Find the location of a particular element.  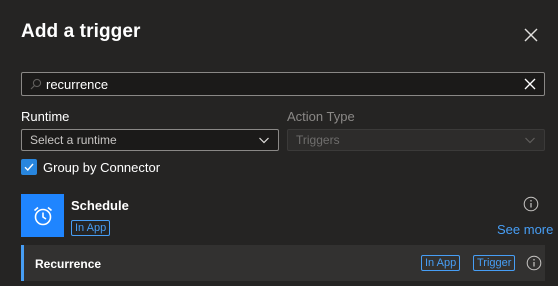

clear-search-button is located at coordinates (530, 84).